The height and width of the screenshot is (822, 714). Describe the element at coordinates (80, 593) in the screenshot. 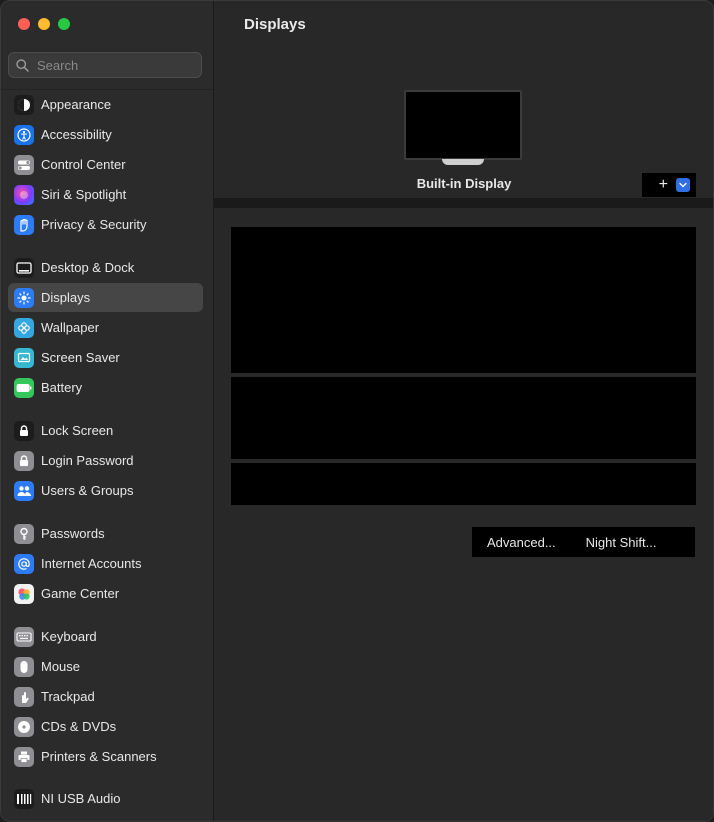

I see `sidebar-item-label: Game Center` at that location.